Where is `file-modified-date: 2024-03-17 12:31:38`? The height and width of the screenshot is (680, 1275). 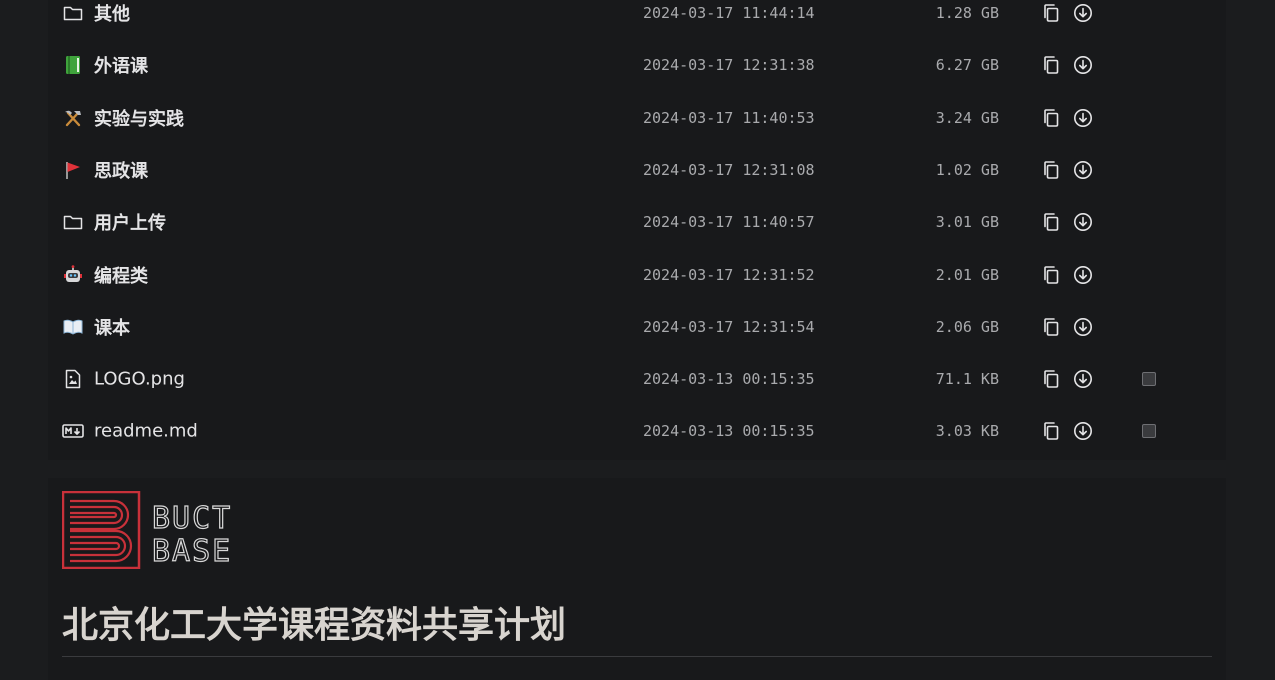
file-modified-date: 2024-03-17 12:31:38 is located at coordinates (729, 65).